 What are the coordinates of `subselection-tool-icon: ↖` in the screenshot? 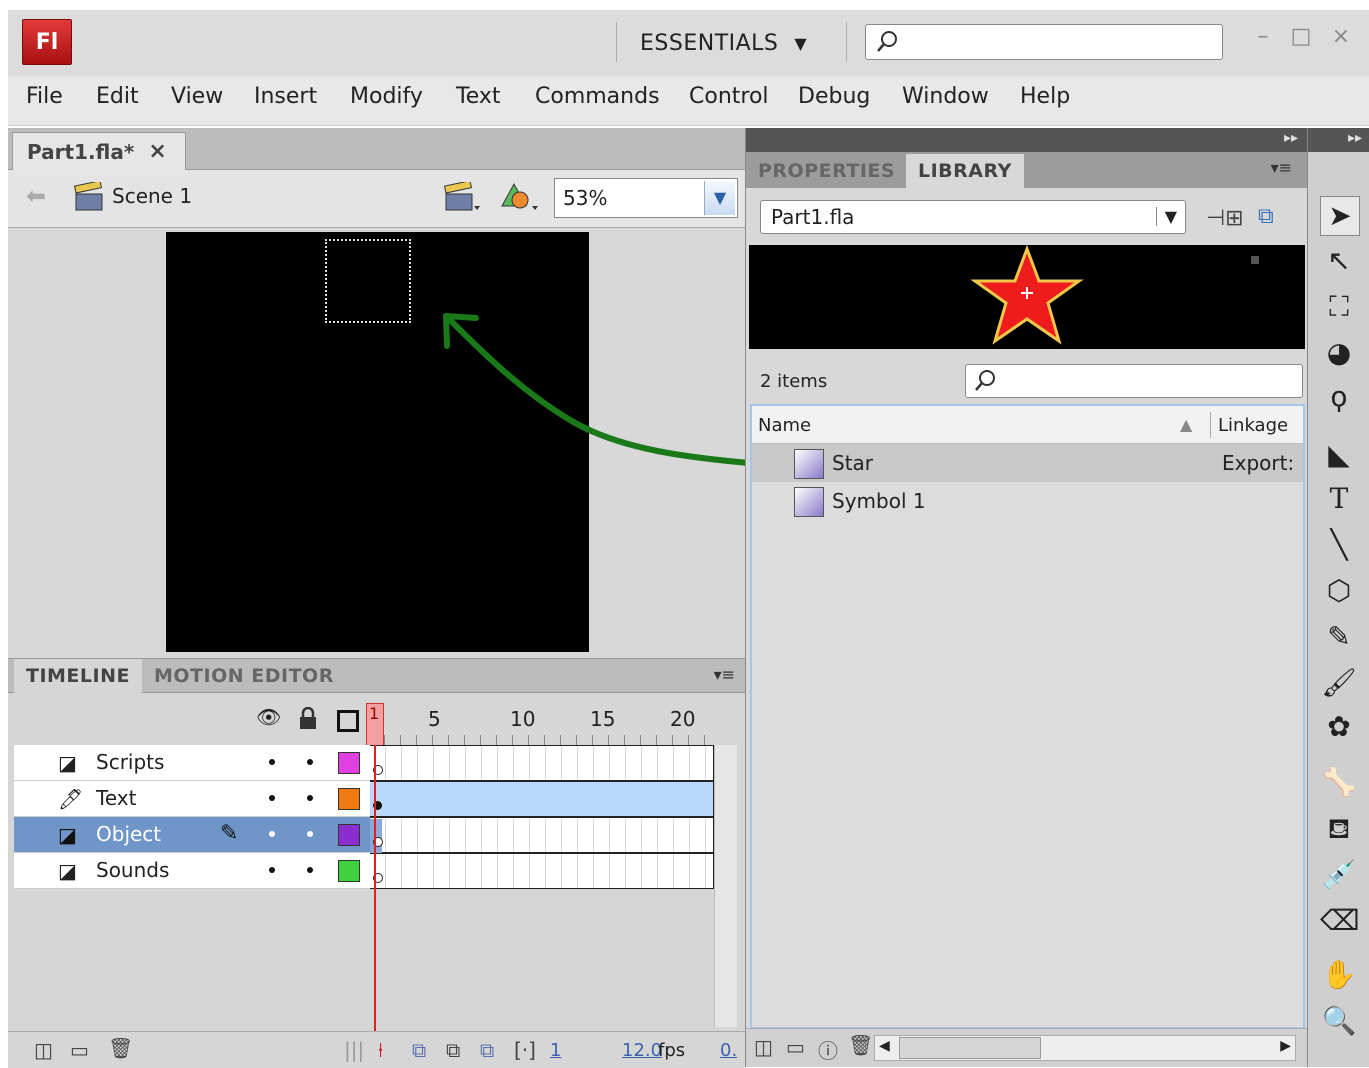 It's located at (1339, 261).